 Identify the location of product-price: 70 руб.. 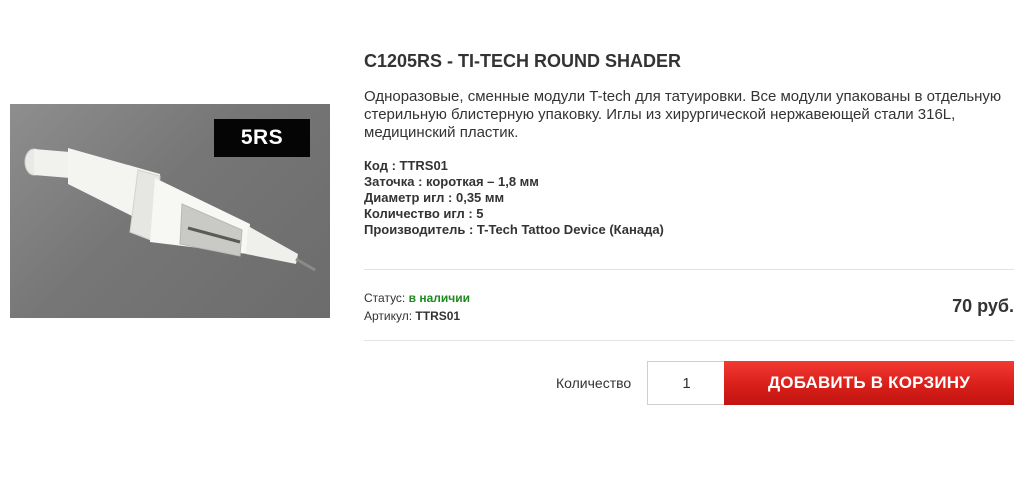
(983, 306).